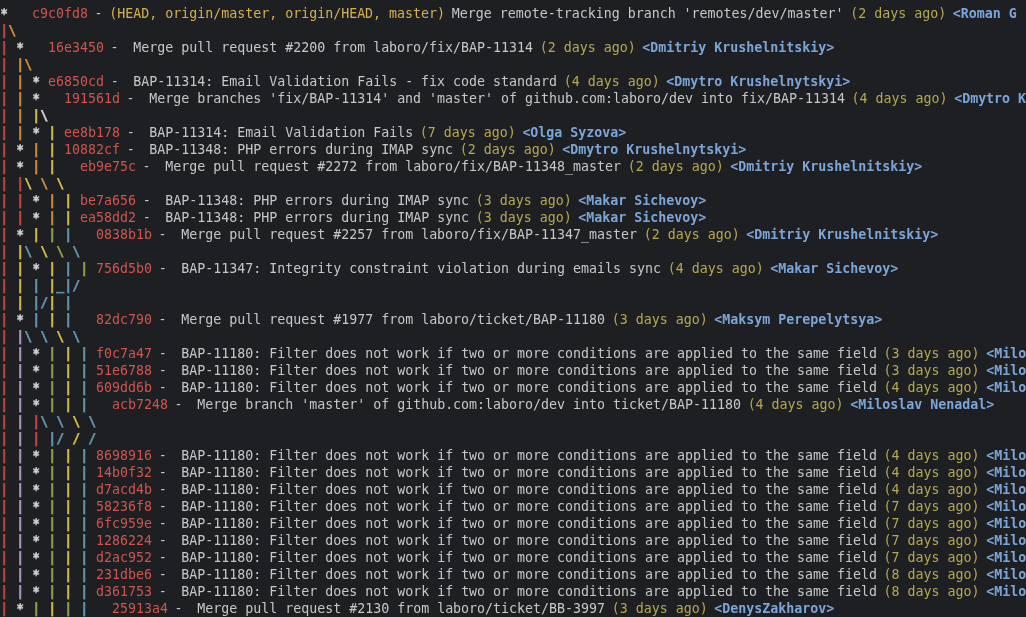 This screenshot has width=1026, height=617. What do you see at coordinates (124, 557) in the screenshot?
I see `commit-hash: d2ac952` at bounding box center [124, 557].